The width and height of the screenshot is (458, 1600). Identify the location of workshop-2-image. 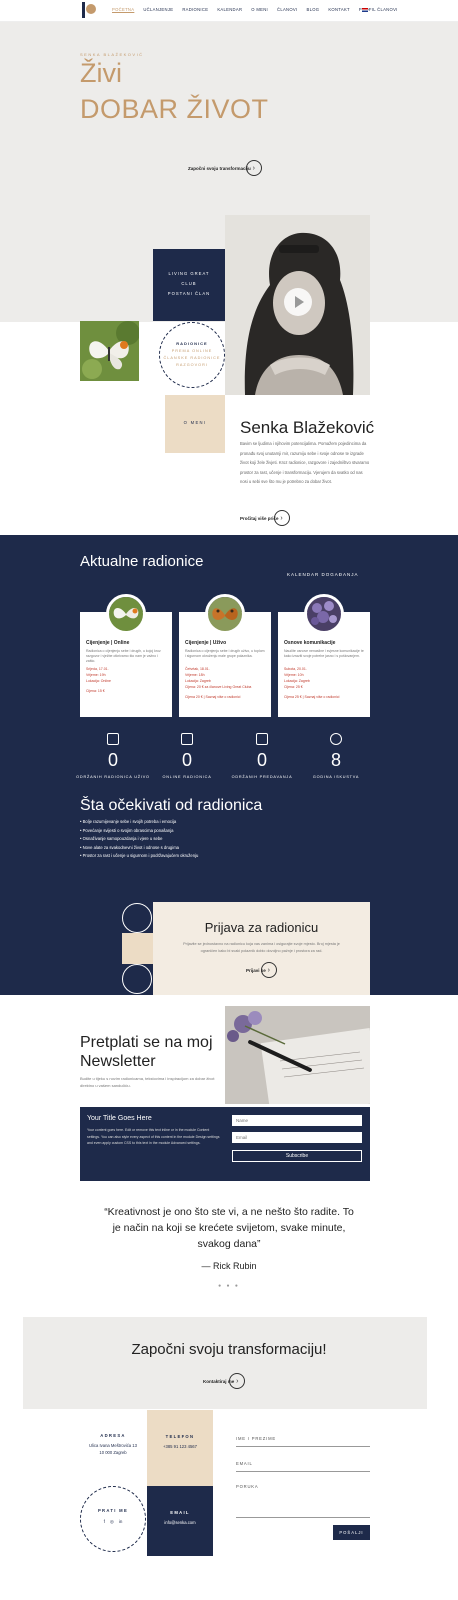
(225, 614).